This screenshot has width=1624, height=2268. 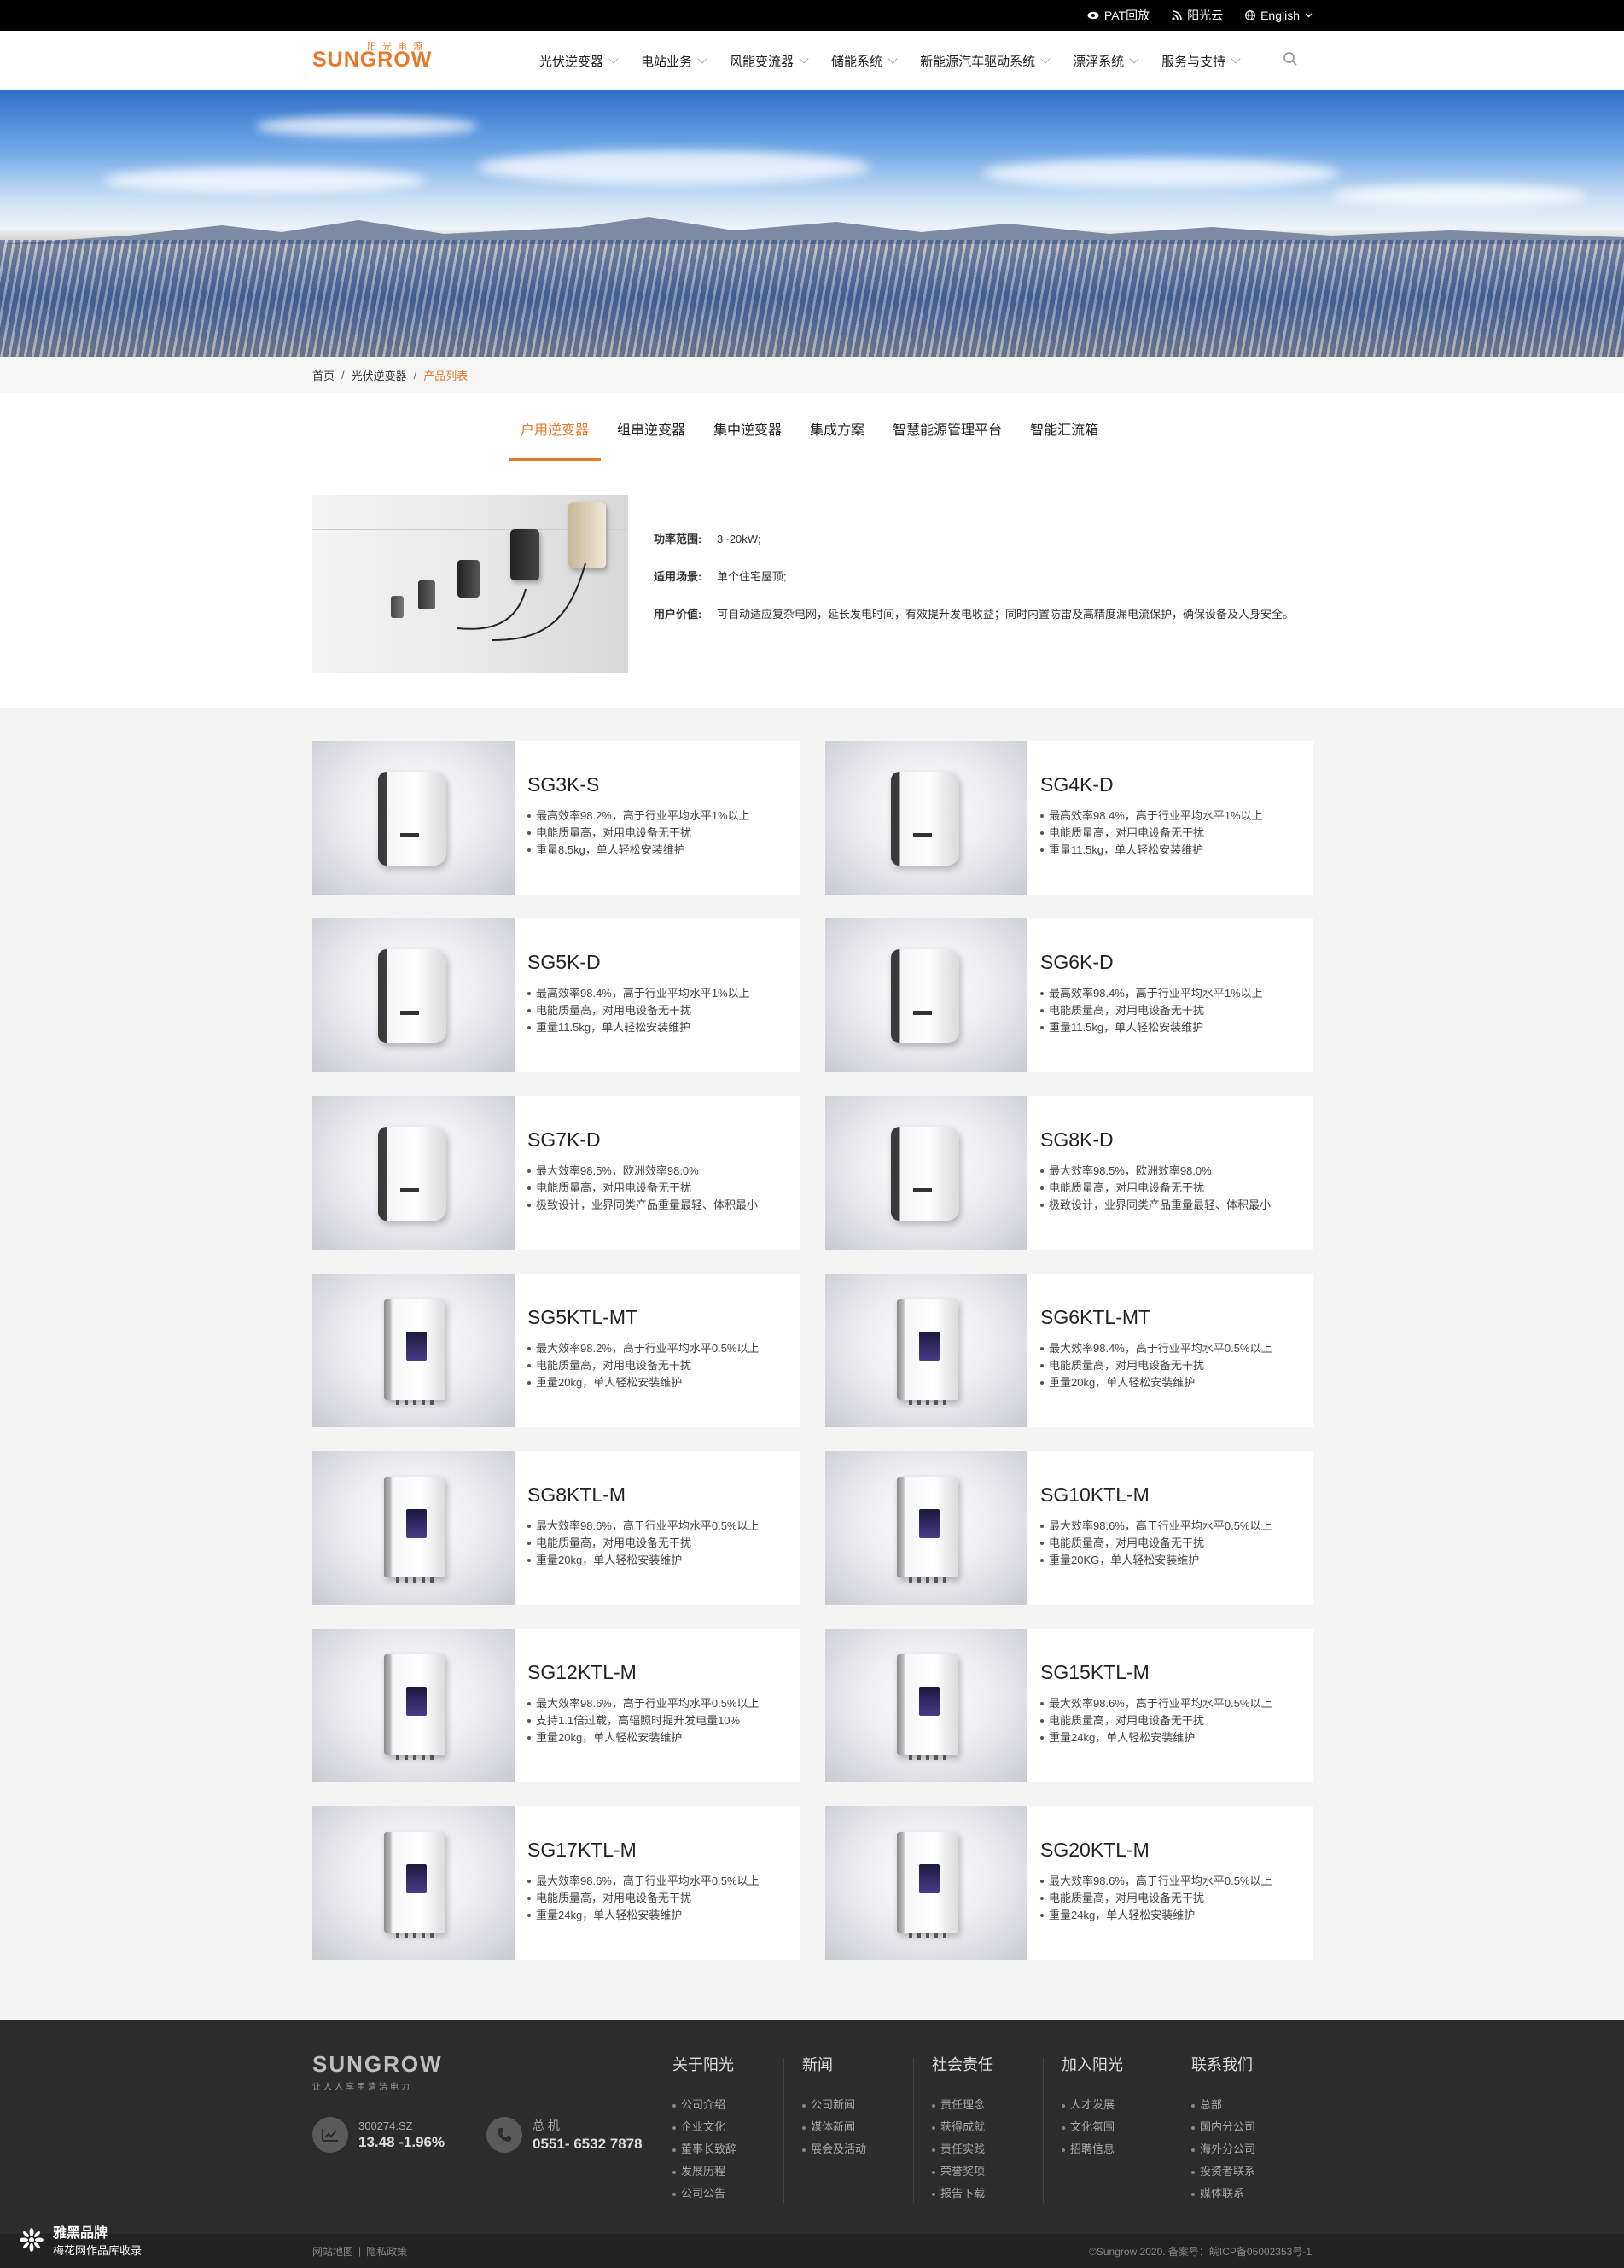 What do you see at coordinates (332, 2251) in the screenshot?
I see `sitemap-link: 网站地图` at bounding box center [332, 2251].